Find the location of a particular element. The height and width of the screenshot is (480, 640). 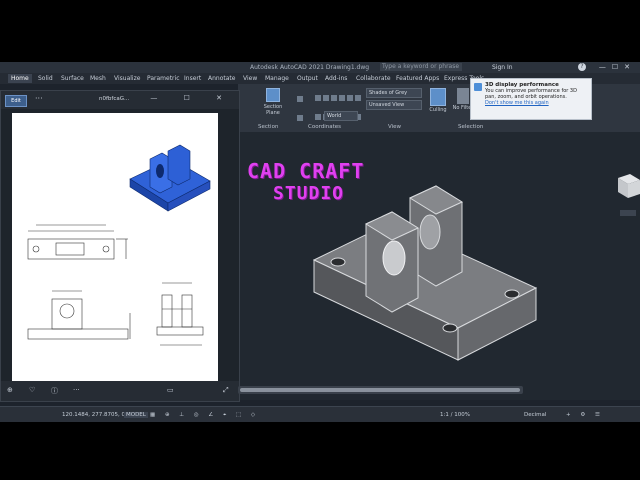

window-controls: —☐✕ is located at coordinates (617, 67).